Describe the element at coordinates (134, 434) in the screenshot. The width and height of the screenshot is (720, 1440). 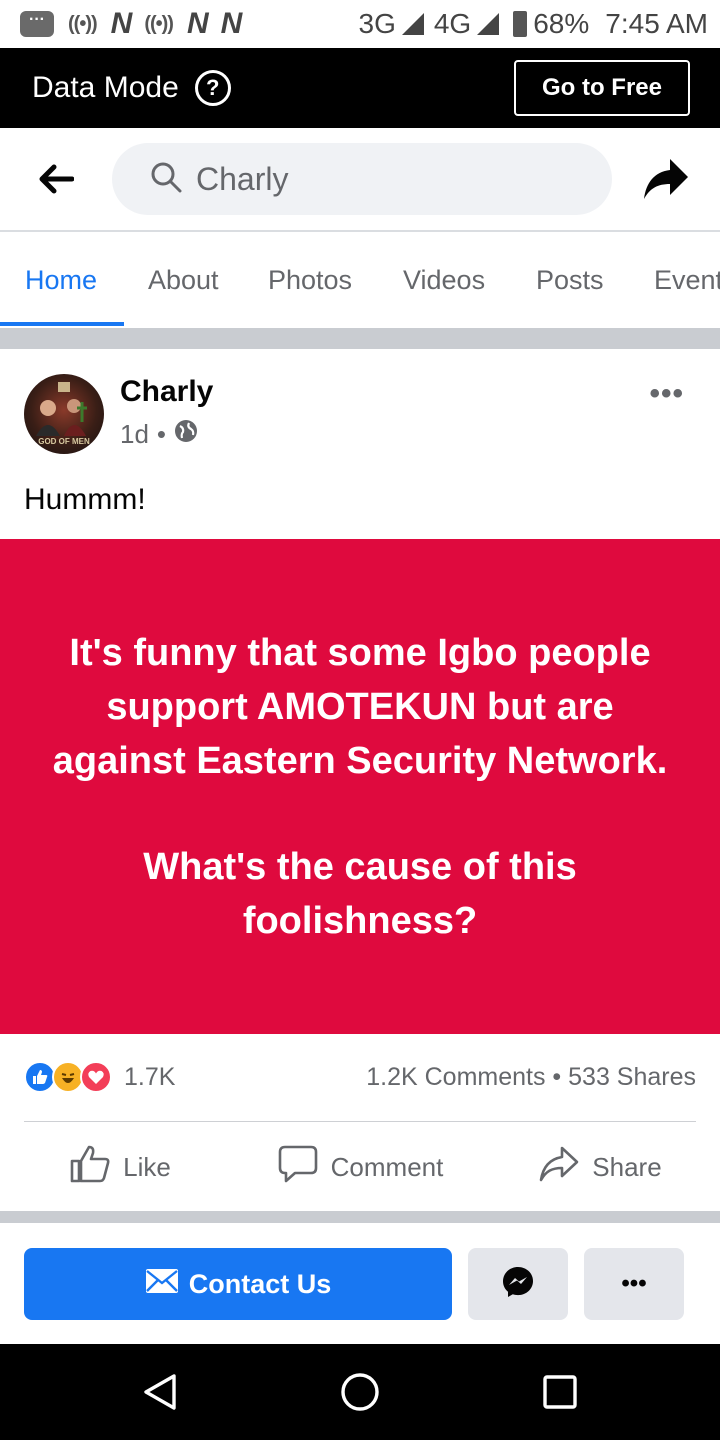
I see `post-age: 1d` at that location.